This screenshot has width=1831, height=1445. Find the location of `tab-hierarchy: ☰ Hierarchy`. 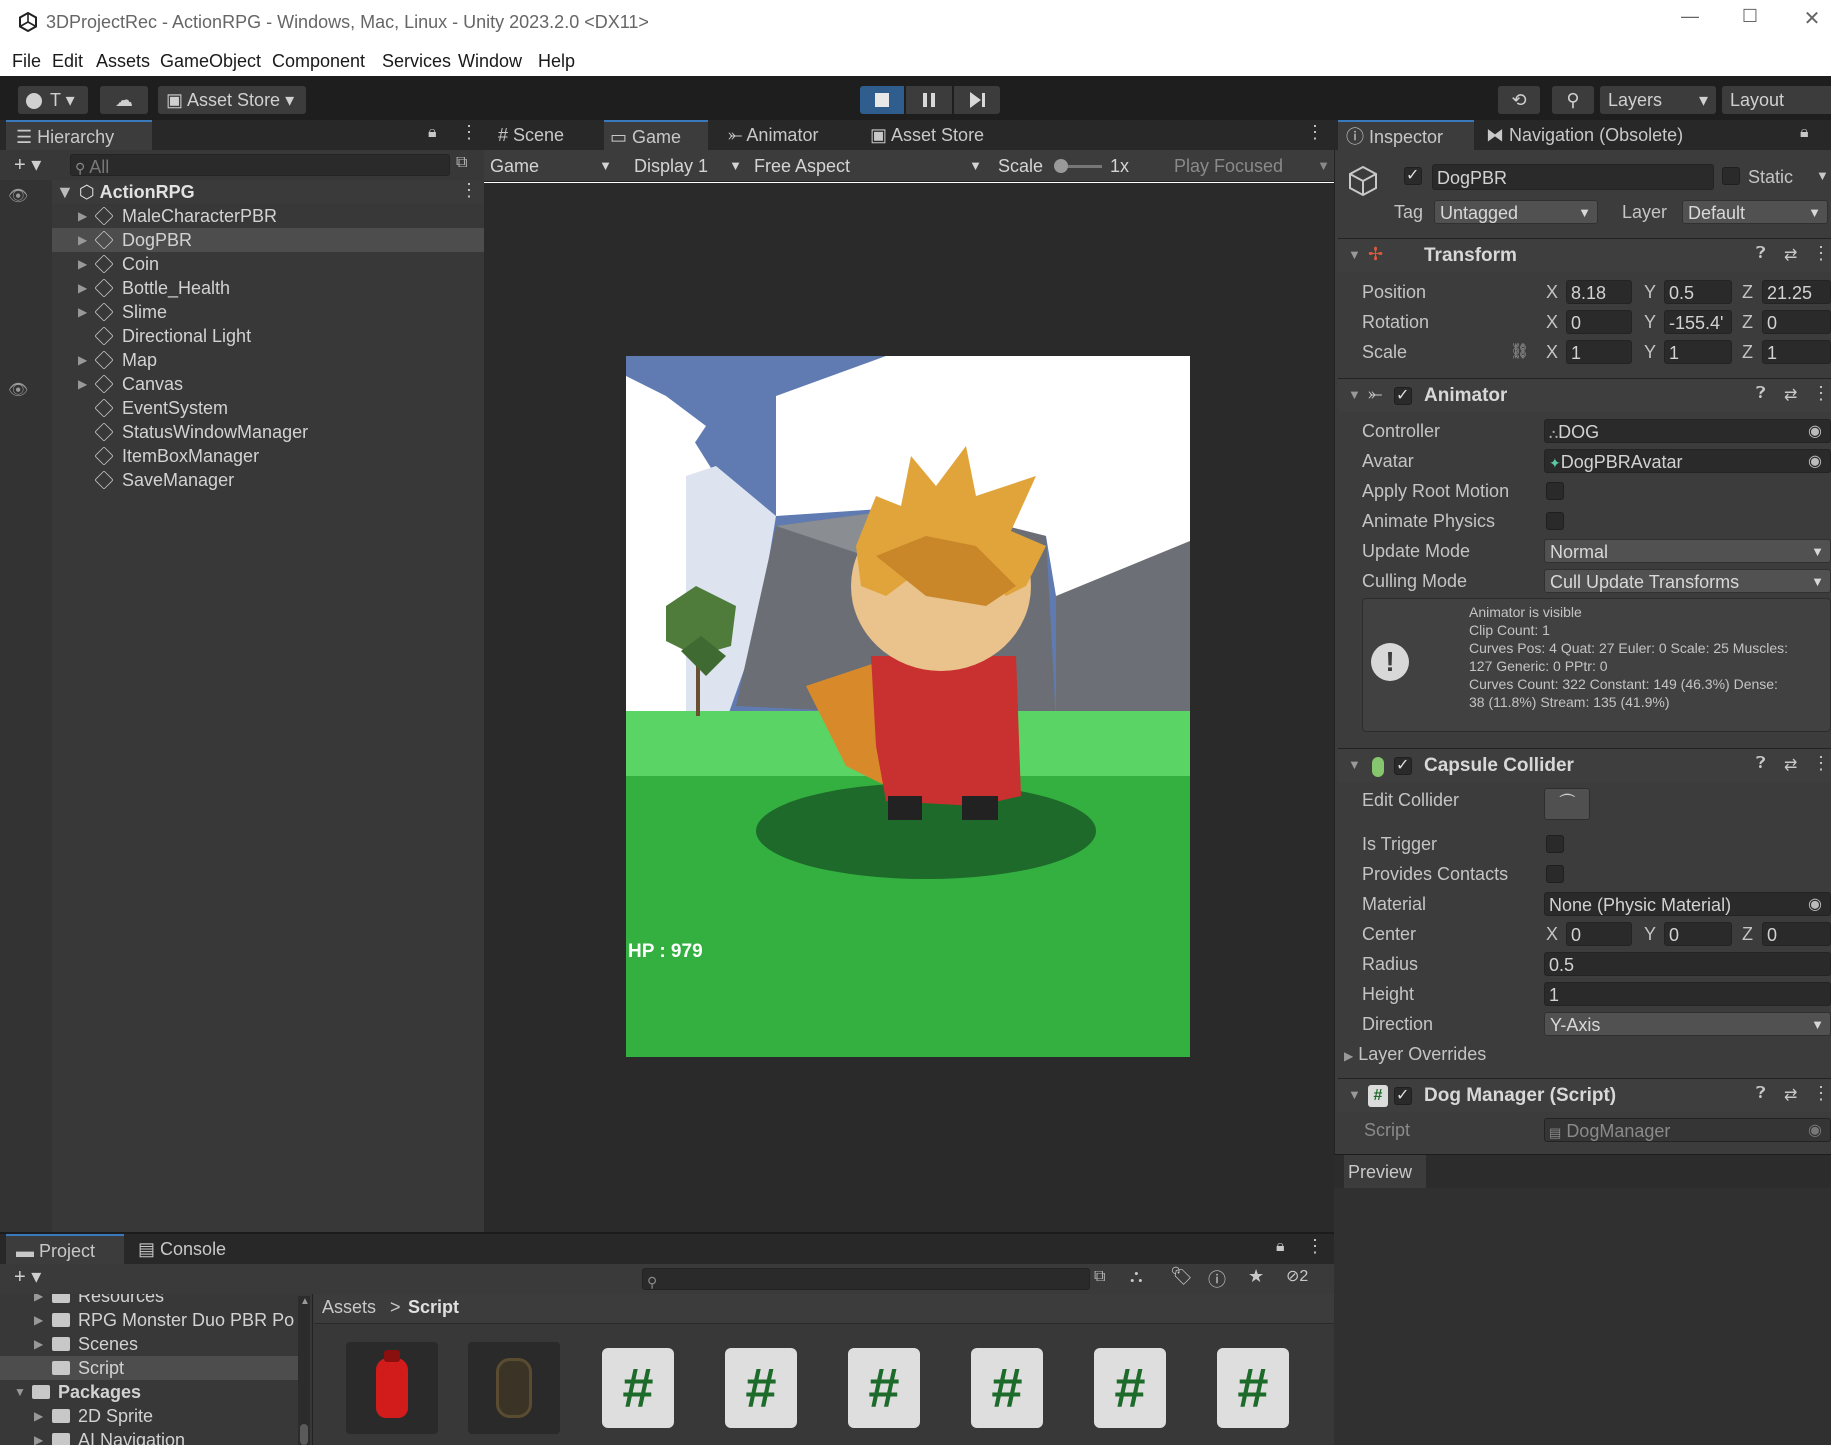

tab-hierarchy: ☰ Hierarchy is located at coordinates (79, 135).